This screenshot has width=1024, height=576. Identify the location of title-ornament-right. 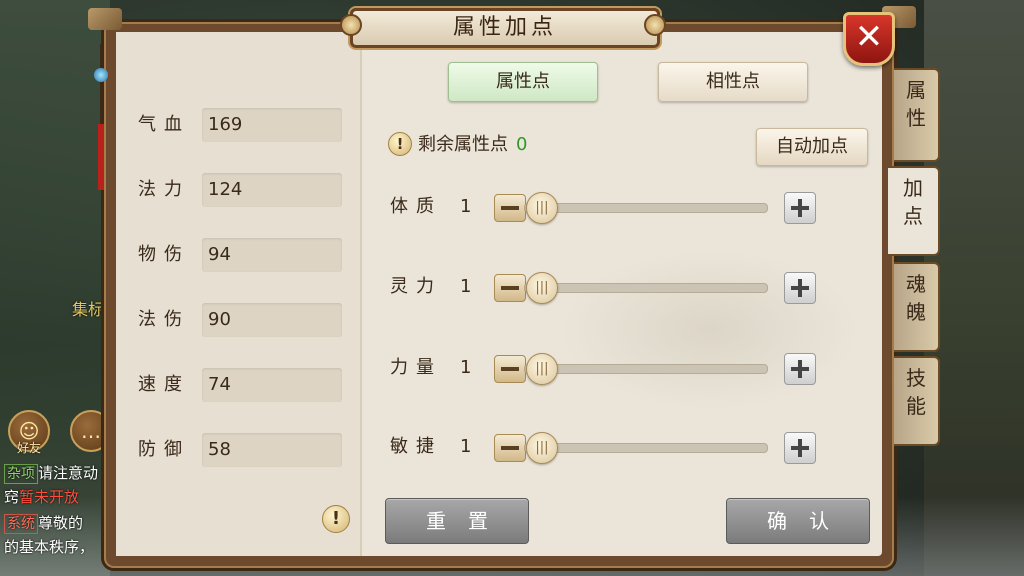
(655, 25).